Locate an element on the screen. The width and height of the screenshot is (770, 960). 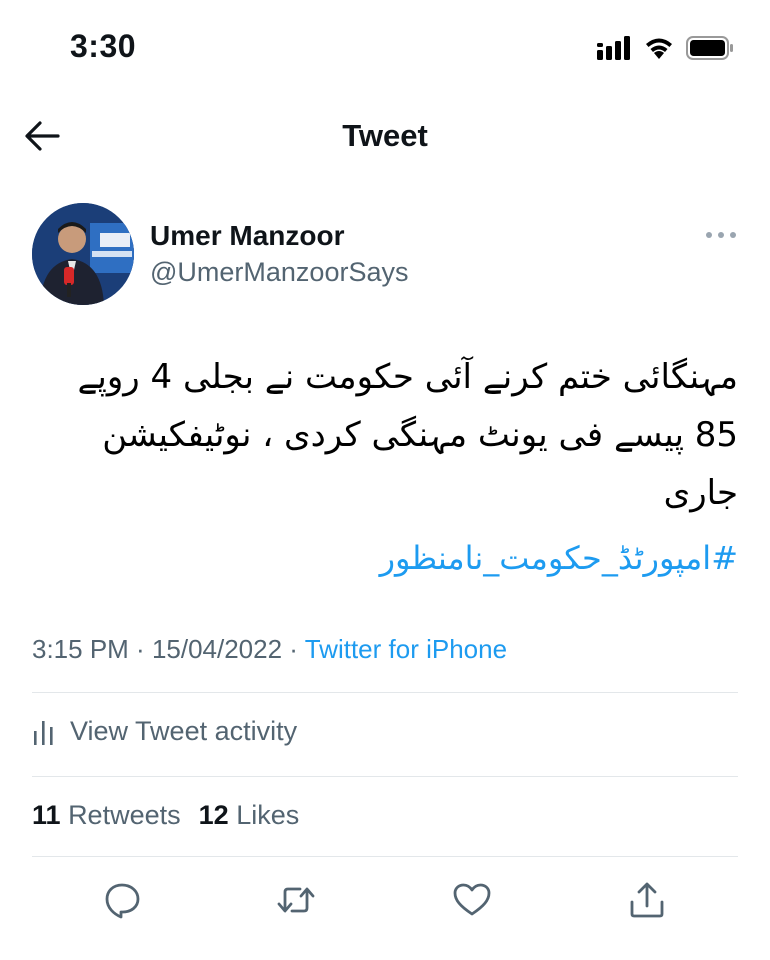
tweet-source-link: Twitter for iPhone is located at coordinates (406, 649).